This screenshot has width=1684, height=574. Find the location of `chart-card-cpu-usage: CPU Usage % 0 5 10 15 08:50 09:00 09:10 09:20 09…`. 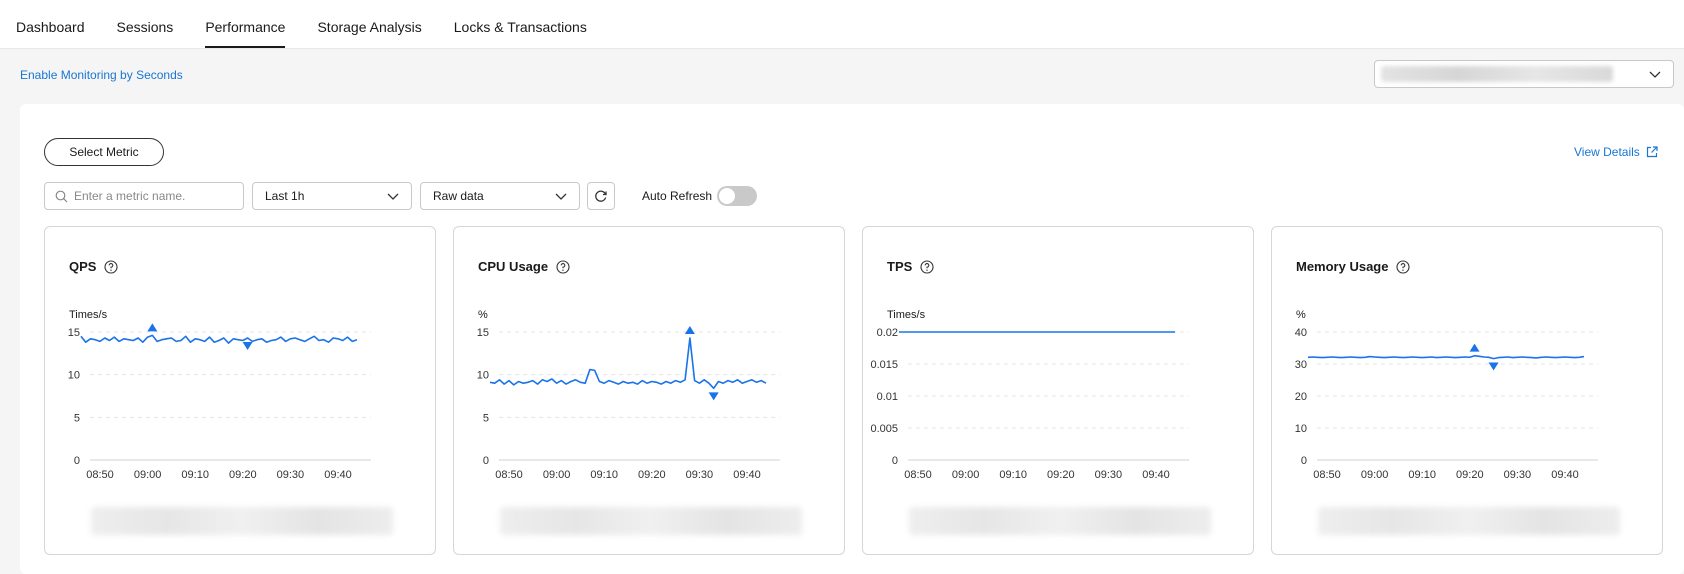

chart-card-cpu-usage: CPU Usage % 0 5 10 15 08:50 09:00 09:10 09:20 09… is located at coordinates (649, 390).